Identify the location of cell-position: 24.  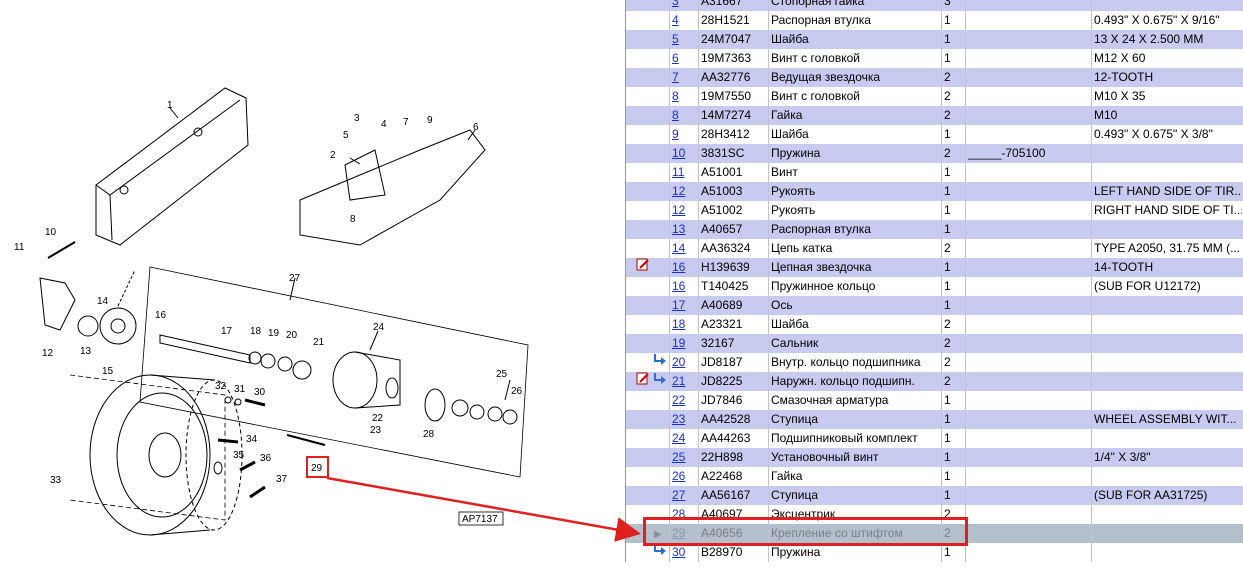
(685, 438).